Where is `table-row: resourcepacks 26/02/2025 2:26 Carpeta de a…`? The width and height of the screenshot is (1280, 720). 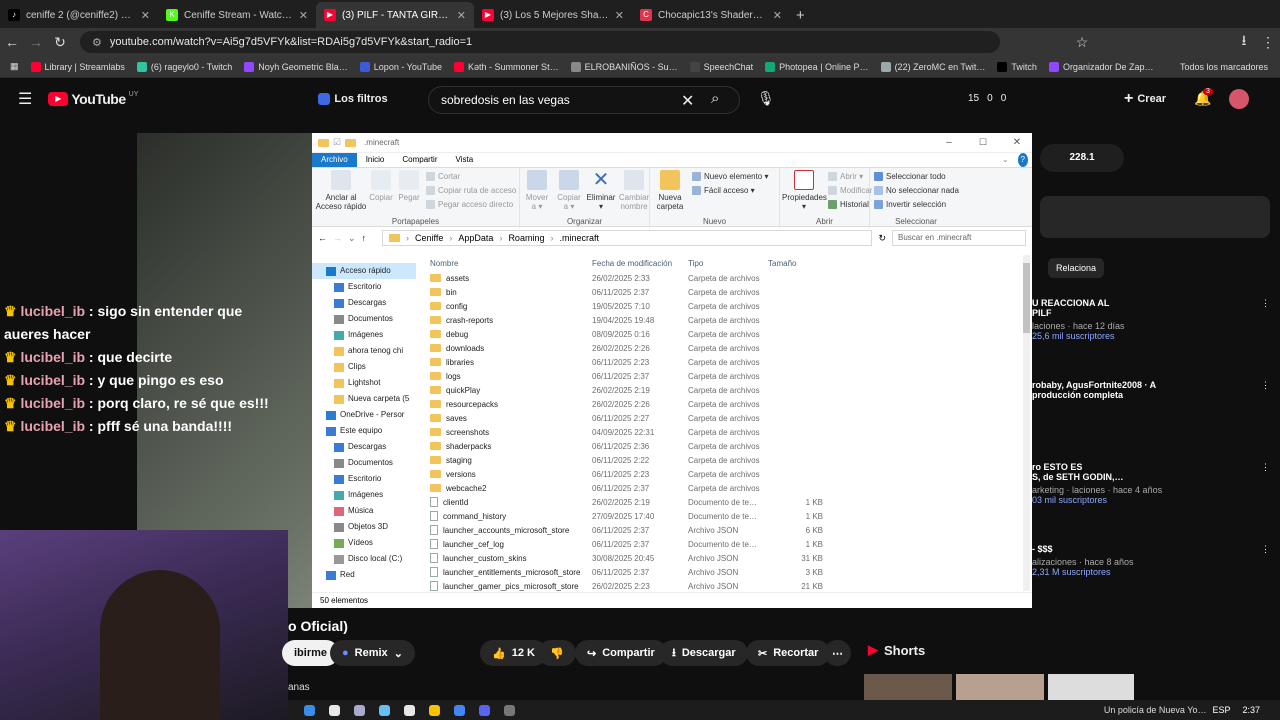 table-row: resourcepacks 26/02/2025 2:26 Carpeta de a… is located at coordinates (722, 404).